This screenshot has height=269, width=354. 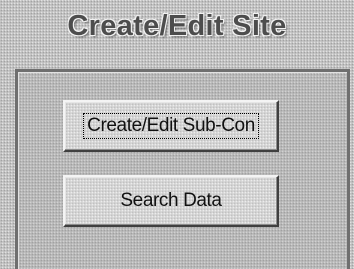 I want to click on create-edit-sub-con-button-label: Create/Edit Sub-Con, so click(x=171, y=126).